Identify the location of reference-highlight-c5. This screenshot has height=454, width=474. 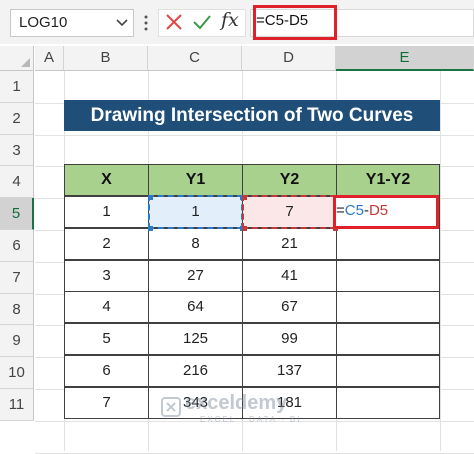
(195, 212).